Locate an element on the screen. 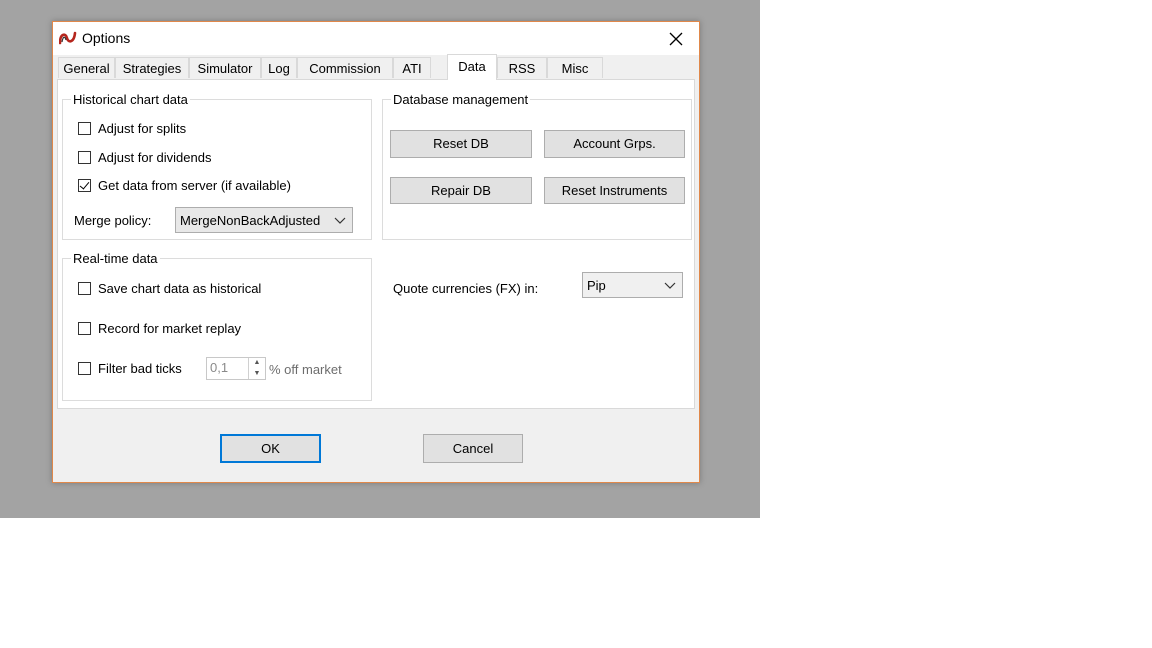  cancel-button: Cancel is located at coordinates (473, 448).